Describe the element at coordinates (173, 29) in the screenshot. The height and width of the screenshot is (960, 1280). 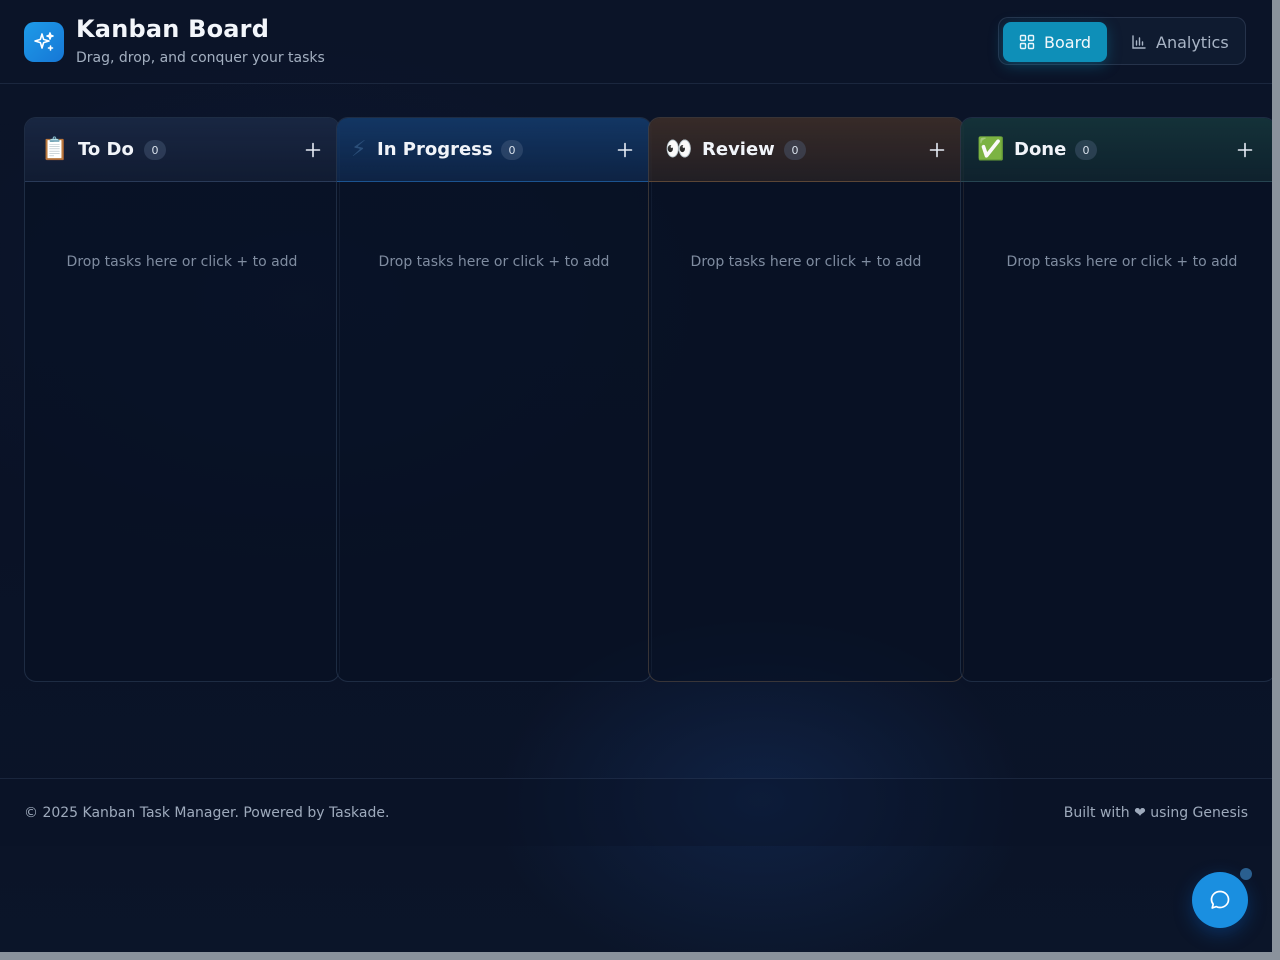
I see `page-title: Kanban Board` at that location.